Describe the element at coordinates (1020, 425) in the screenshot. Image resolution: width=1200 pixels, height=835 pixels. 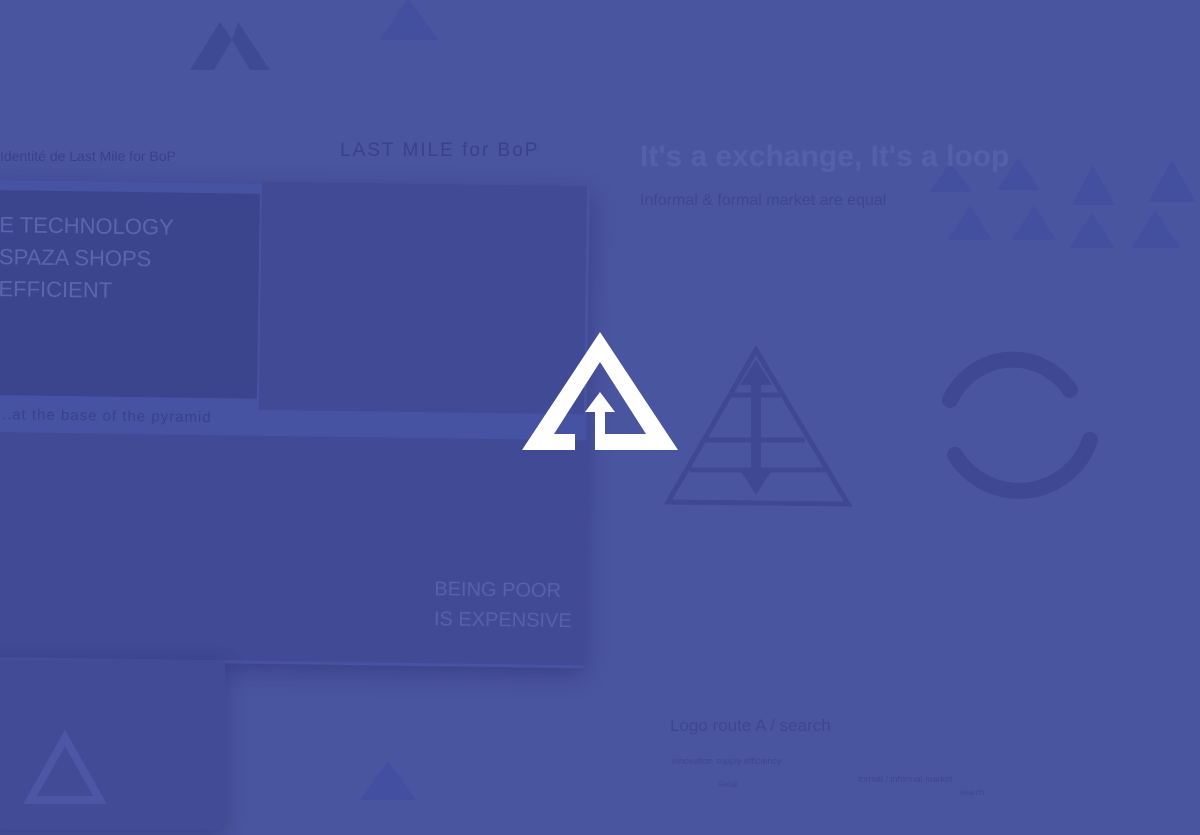
I see `faint-loop-icon` at that location.